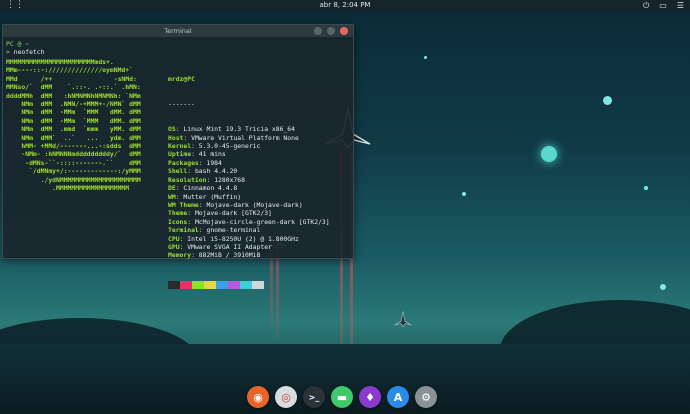  What do you see at coordinates (73, 137) in the screenshot?
I see `ascii-line: NMm dMM` ..` ... ydm. dMM` at bounding box center [73, 137].